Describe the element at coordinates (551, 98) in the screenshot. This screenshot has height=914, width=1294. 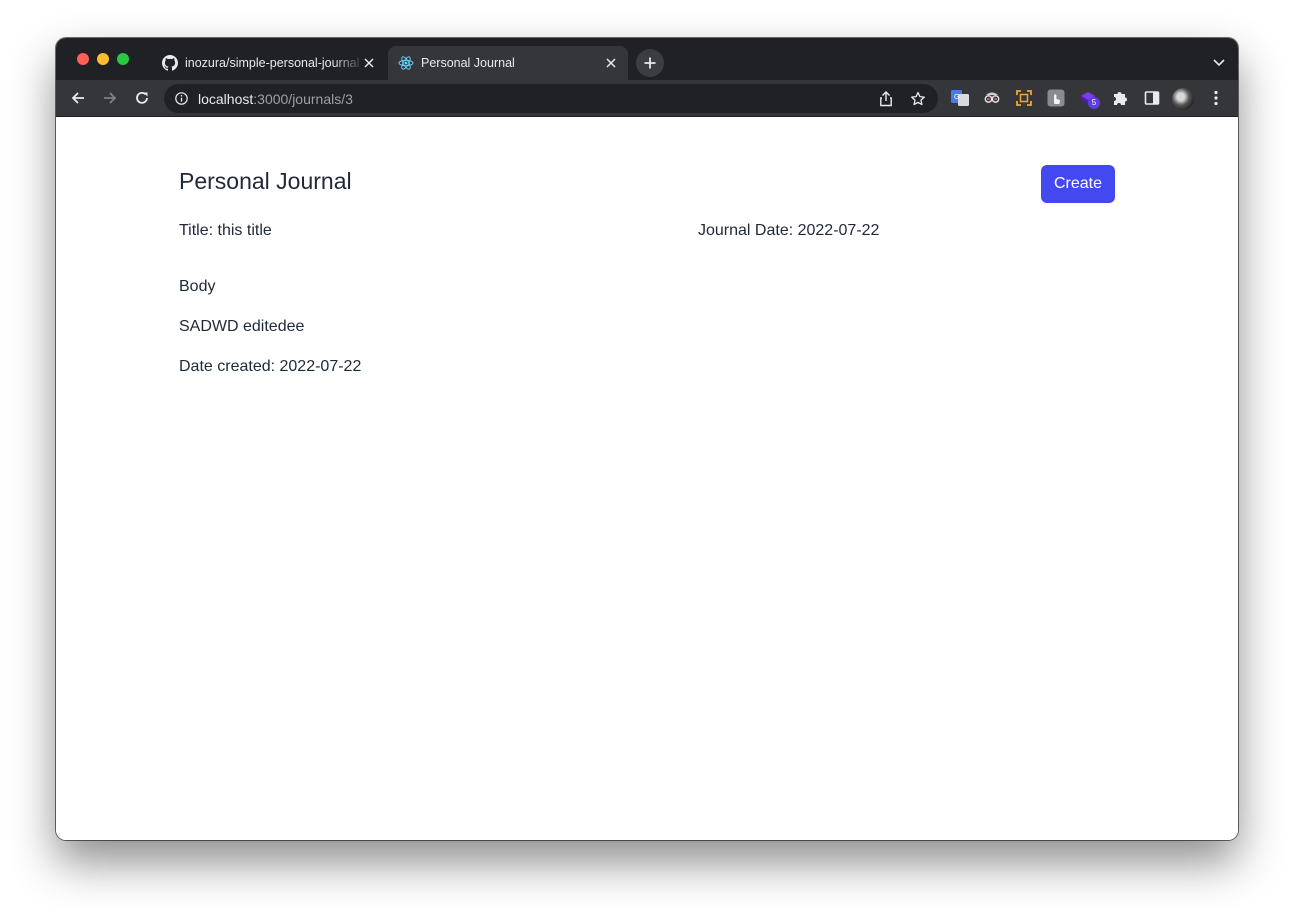
I see `address-bar: localhost:3000/journals/3` at that location.